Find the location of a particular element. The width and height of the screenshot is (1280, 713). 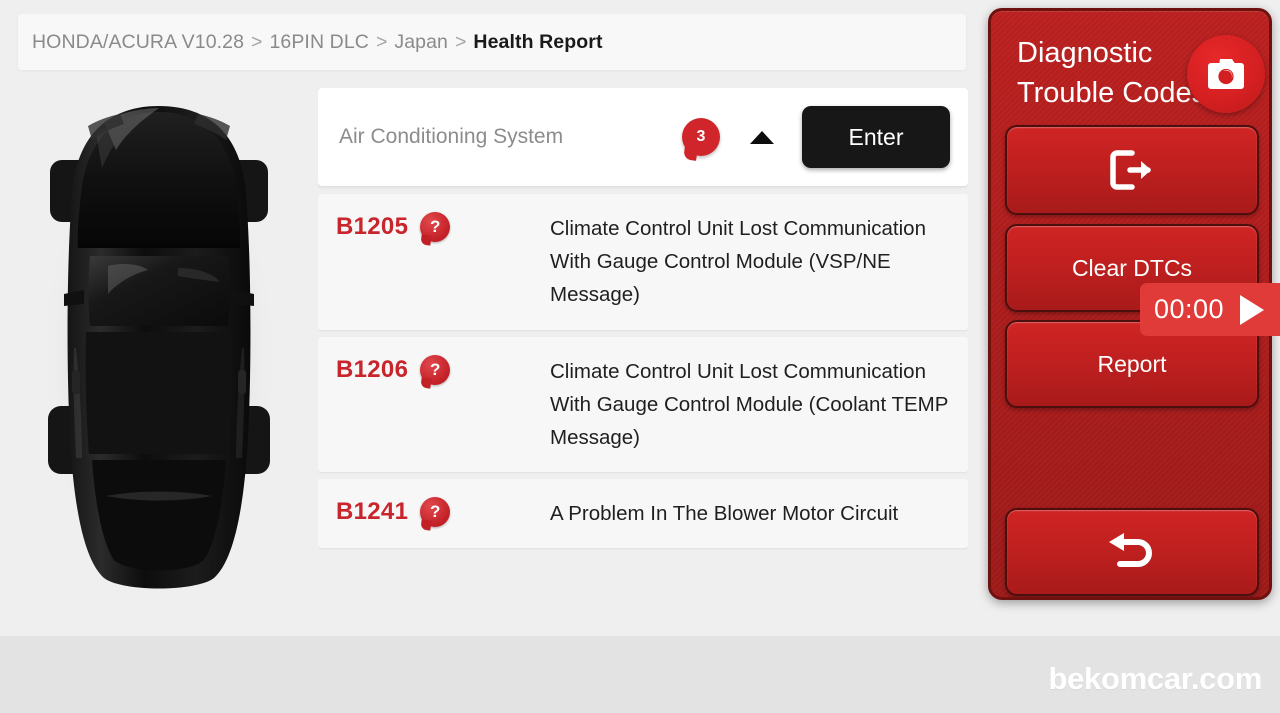

timer-value: 00:00 is located at coordinates (1189, 309).